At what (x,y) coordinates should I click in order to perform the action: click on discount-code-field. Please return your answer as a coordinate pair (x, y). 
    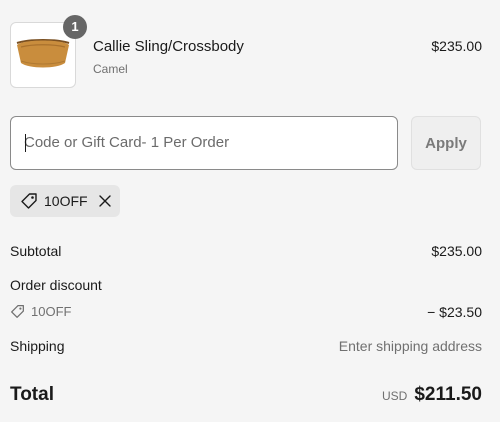
    Looking at the image, I should click on (204, 143).